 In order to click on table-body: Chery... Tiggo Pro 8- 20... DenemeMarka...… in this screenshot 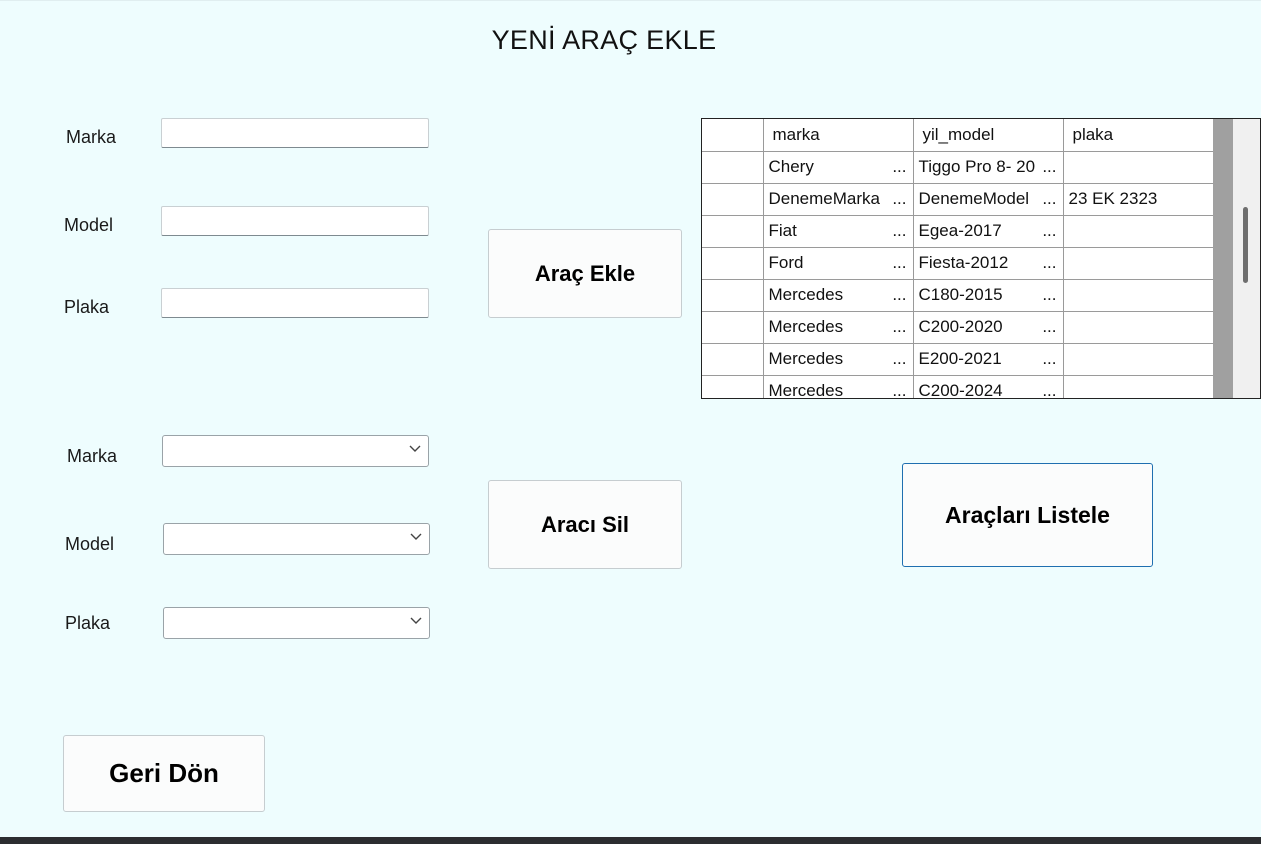, I will do `click(958, 275)`.